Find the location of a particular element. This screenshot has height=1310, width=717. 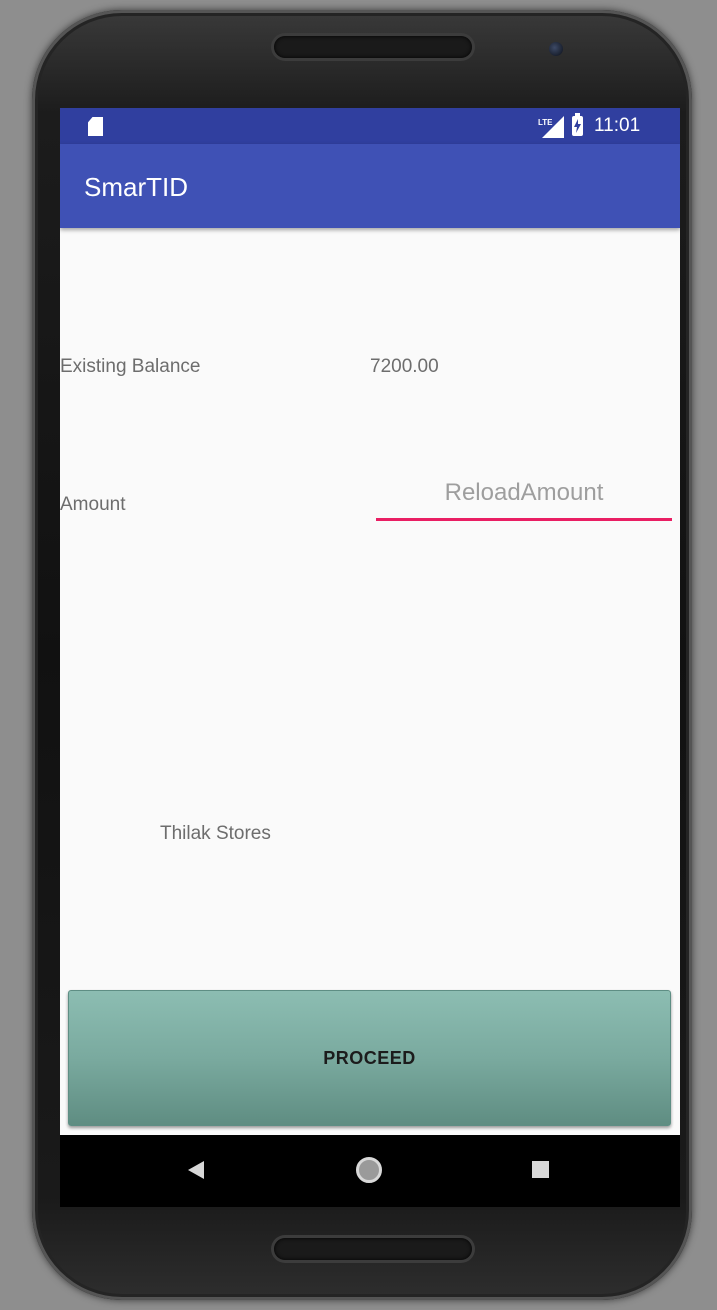

proceed-button: PROCEED is located at coordinates (369, 1058).